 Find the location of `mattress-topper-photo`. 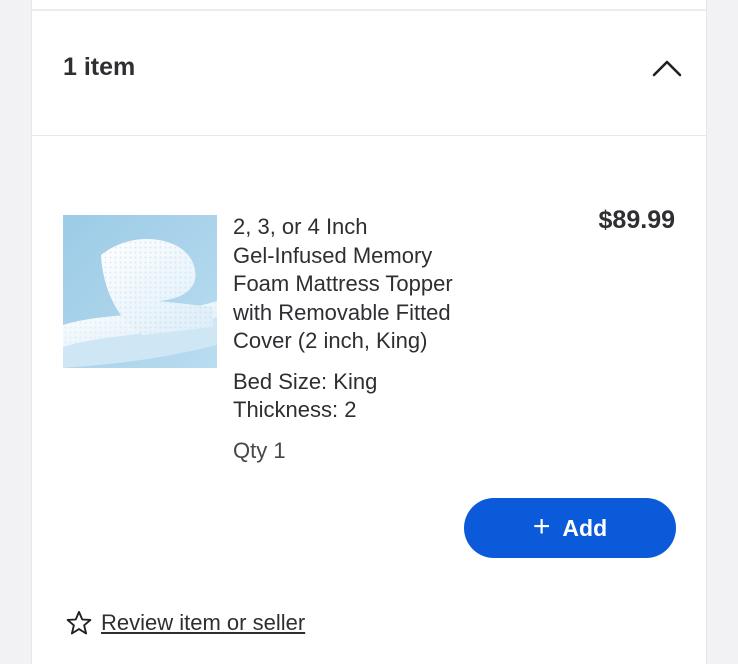

mattress-topper-photo is located at coordinates (140, 291).